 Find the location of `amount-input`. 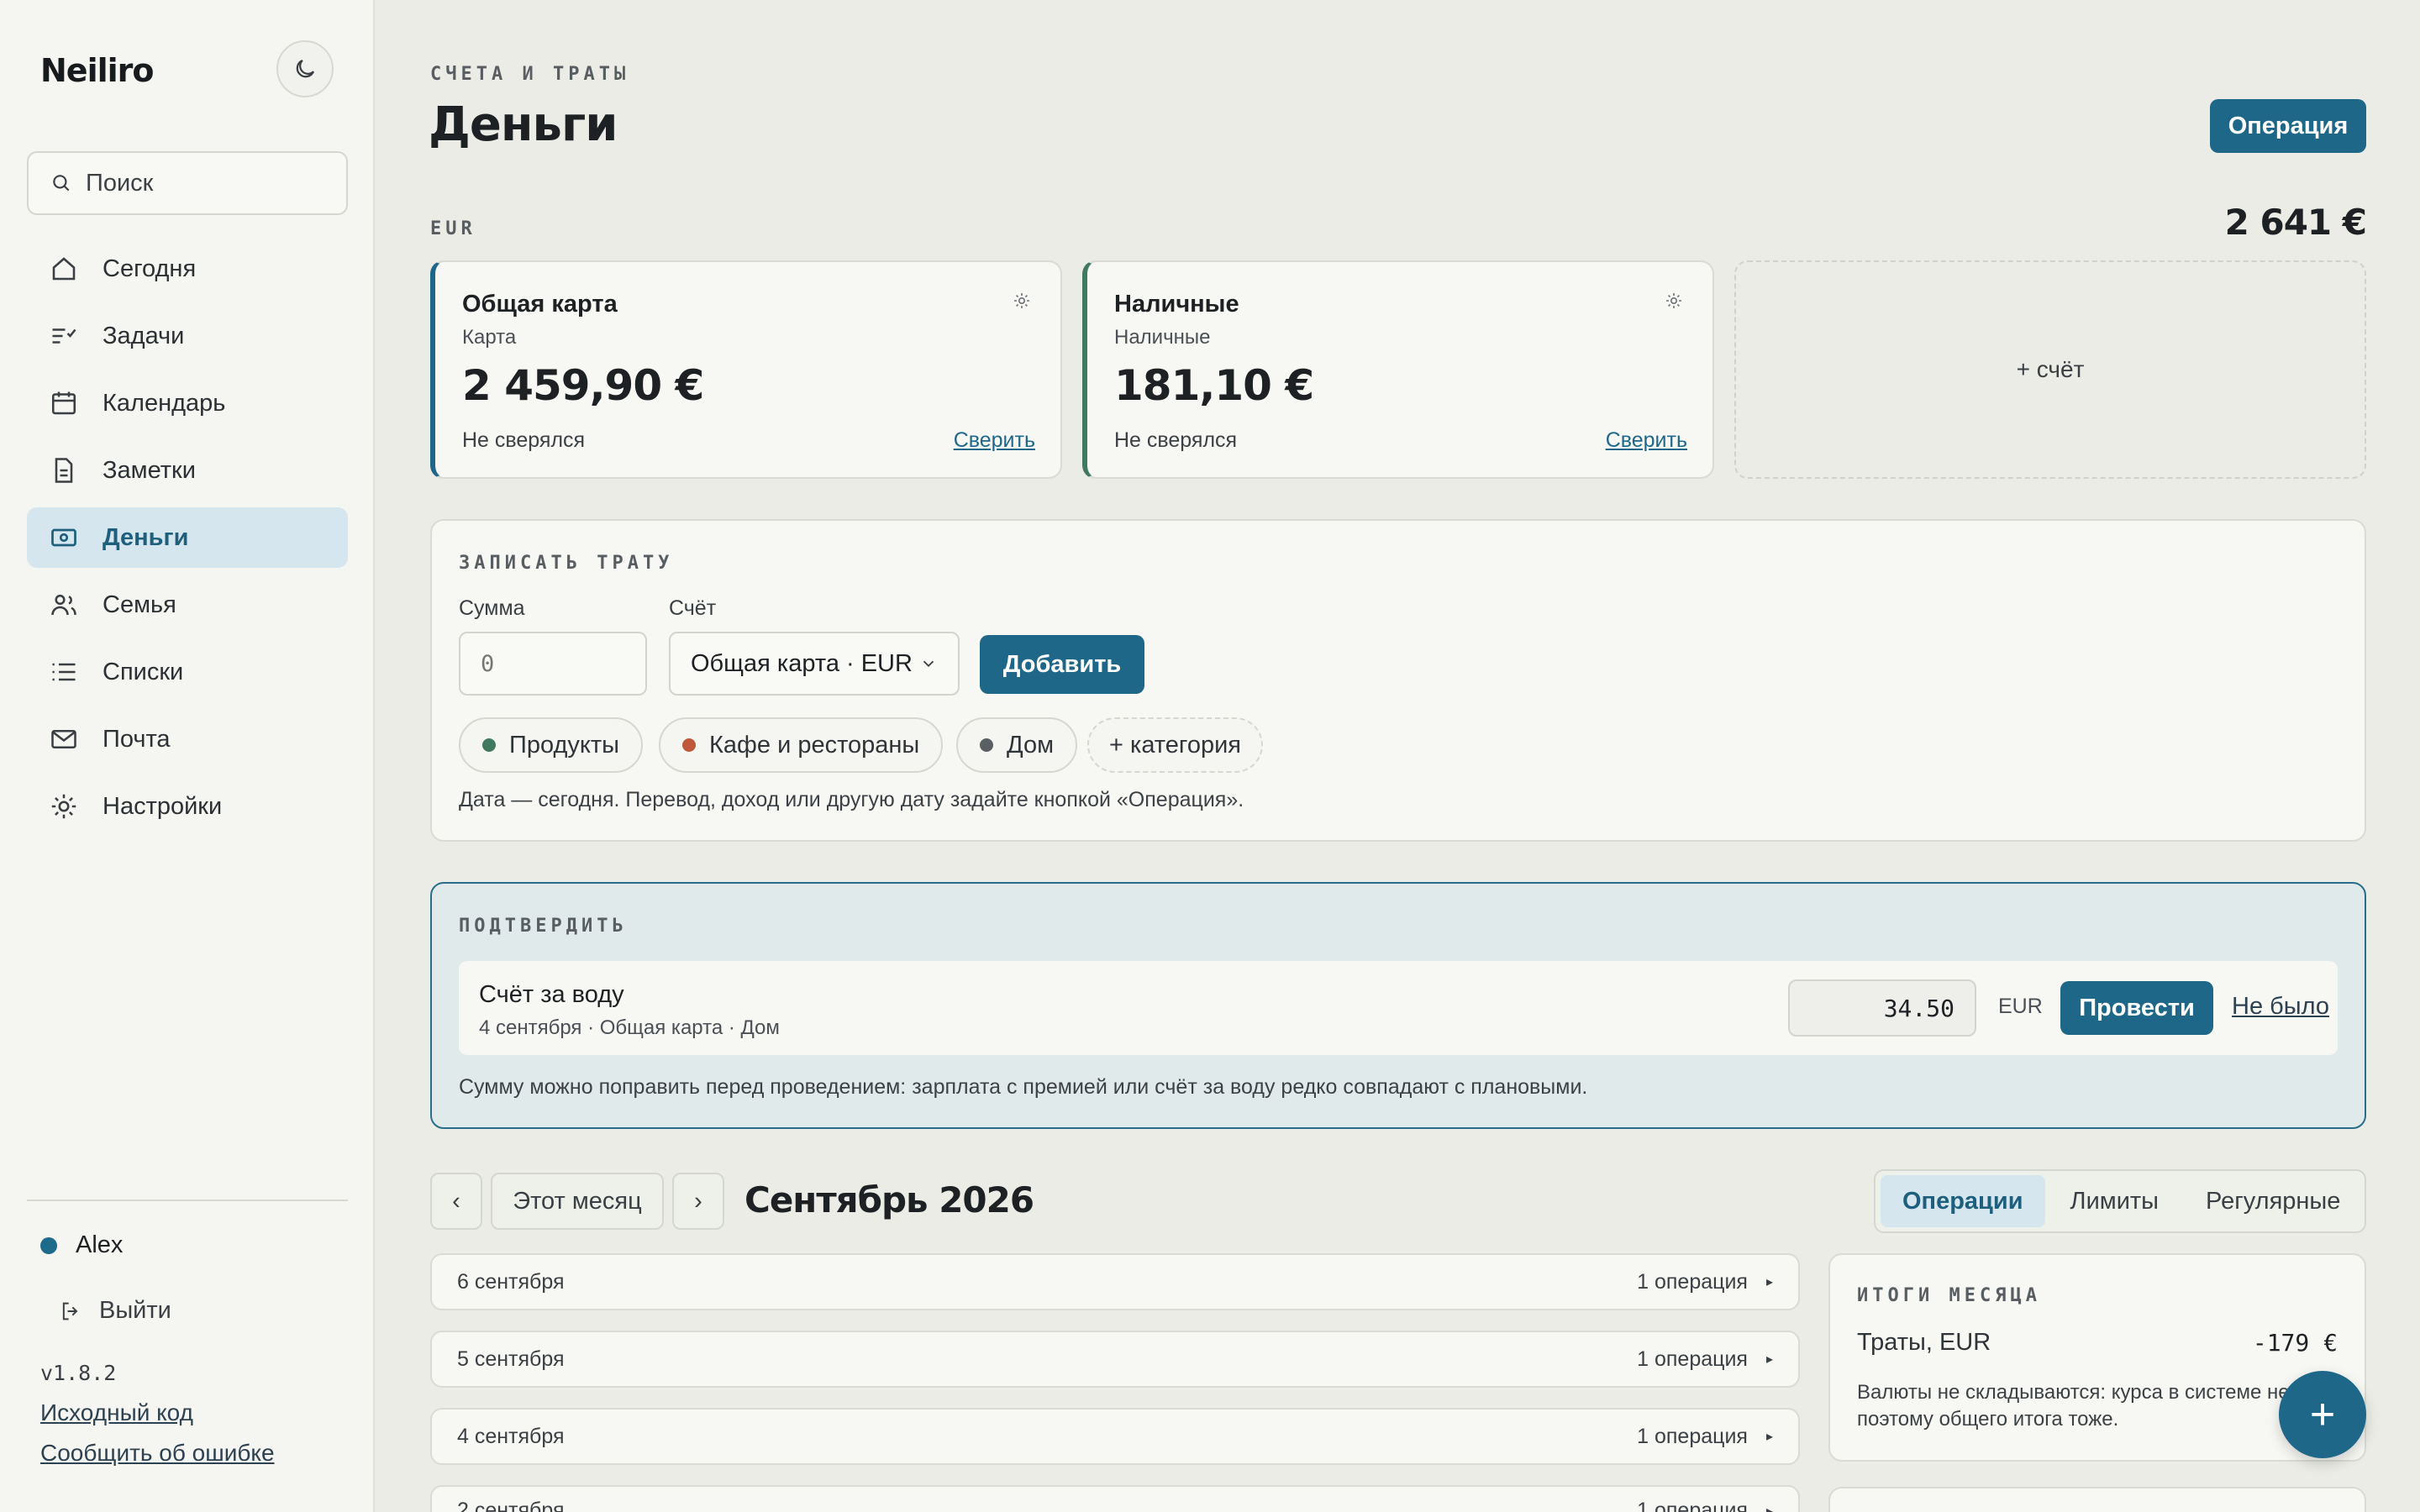

amount-input is located at coordinates (553, 664).